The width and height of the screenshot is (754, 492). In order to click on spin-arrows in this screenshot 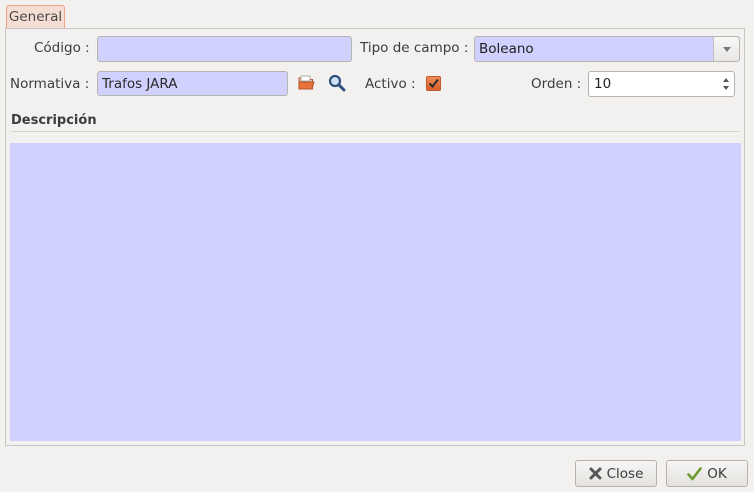, I will do `click(726, 84)`.